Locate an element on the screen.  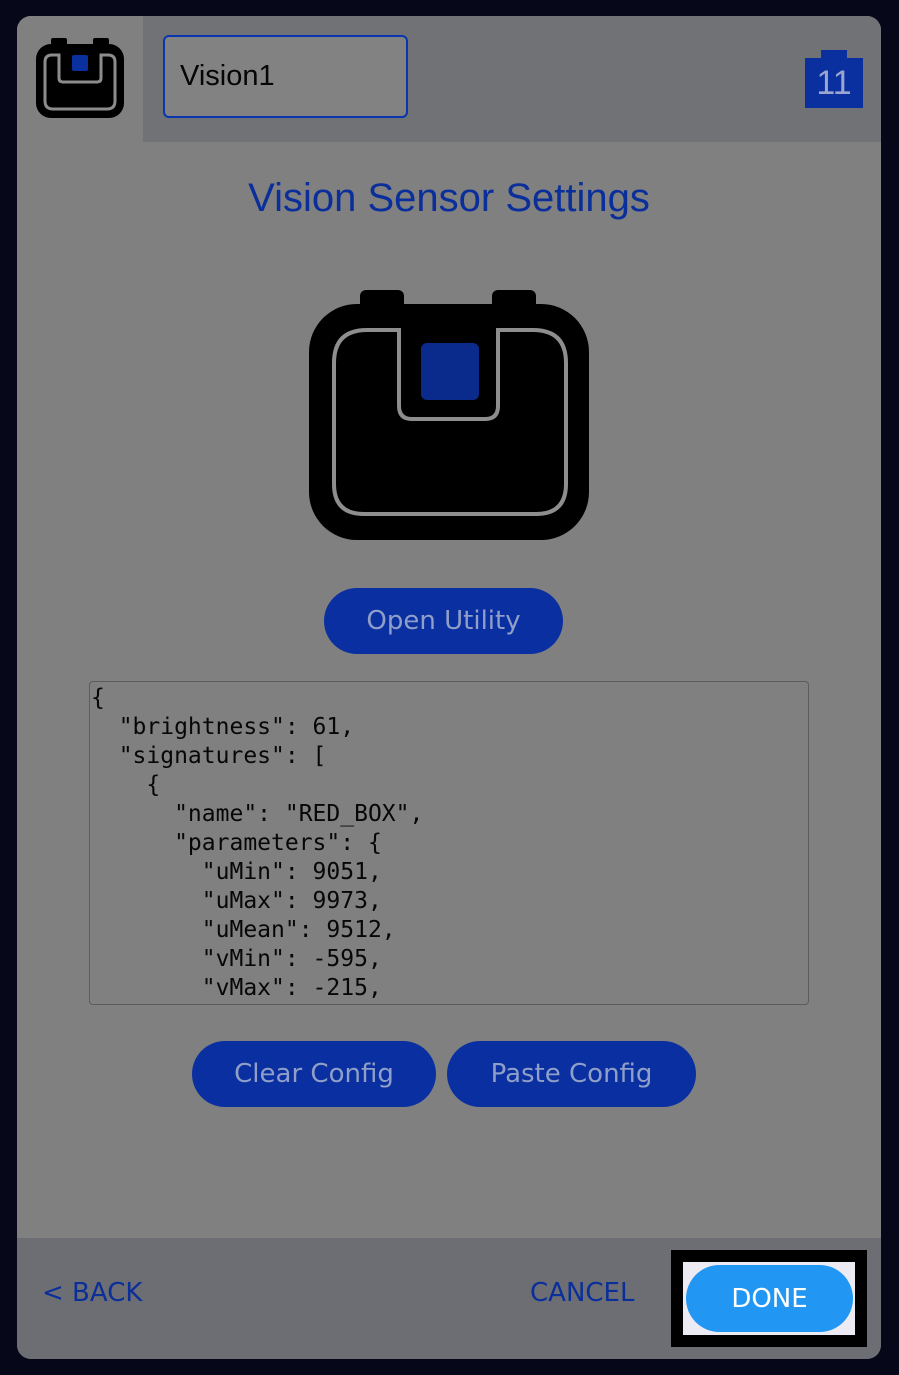
device-icon-tile is located at coordinates (80, 79).